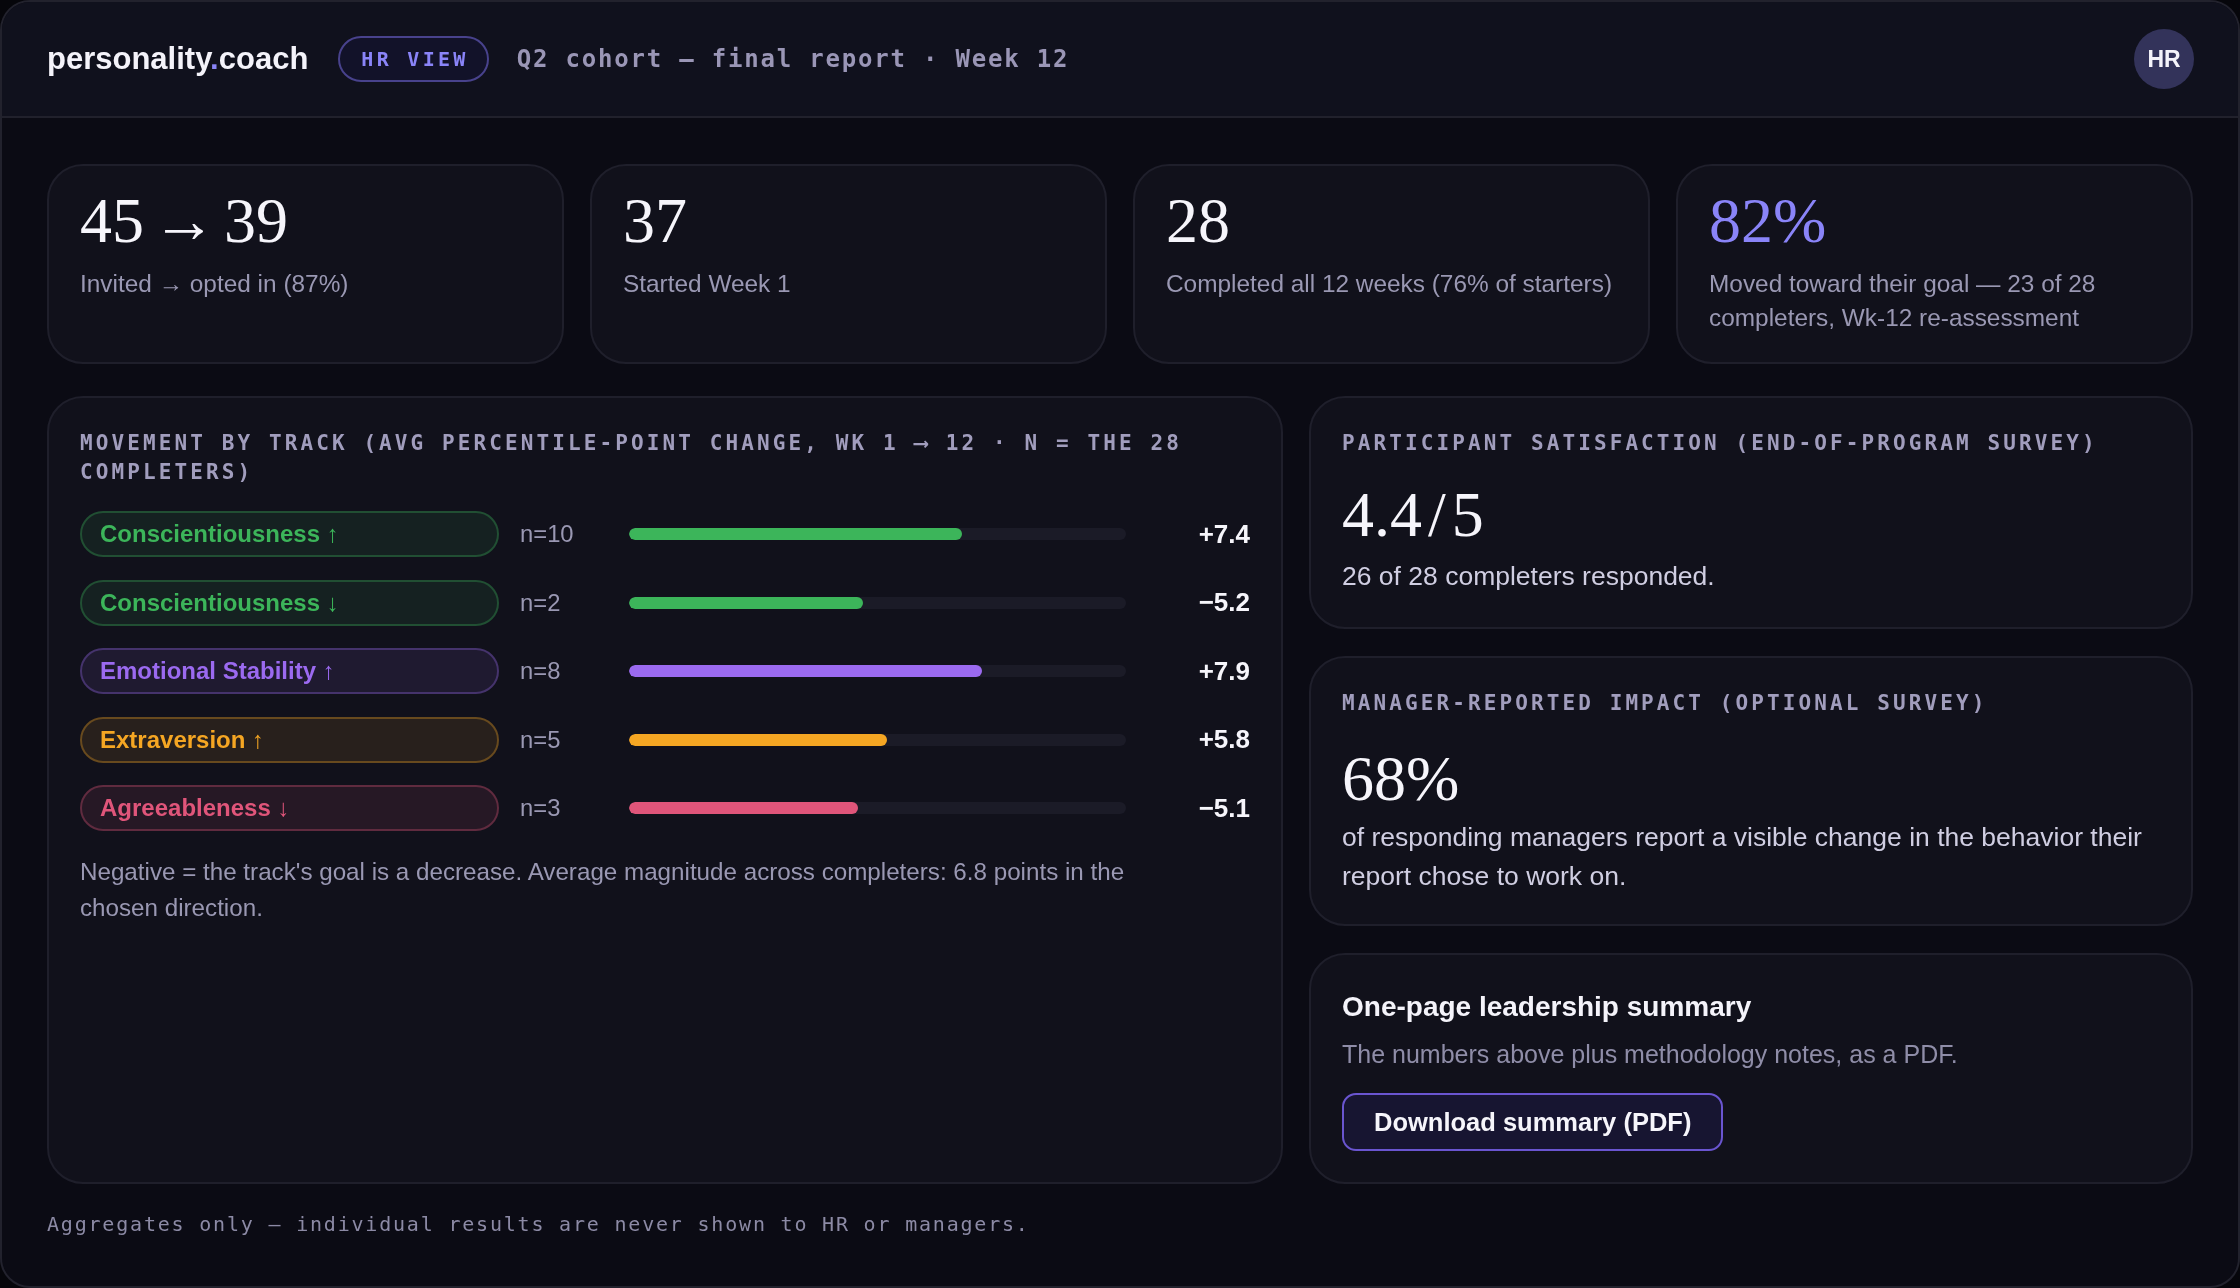  I want to click on caption-text: of responding managers report a visible change in the behavior their report chose to work on., so click(1742, 857).